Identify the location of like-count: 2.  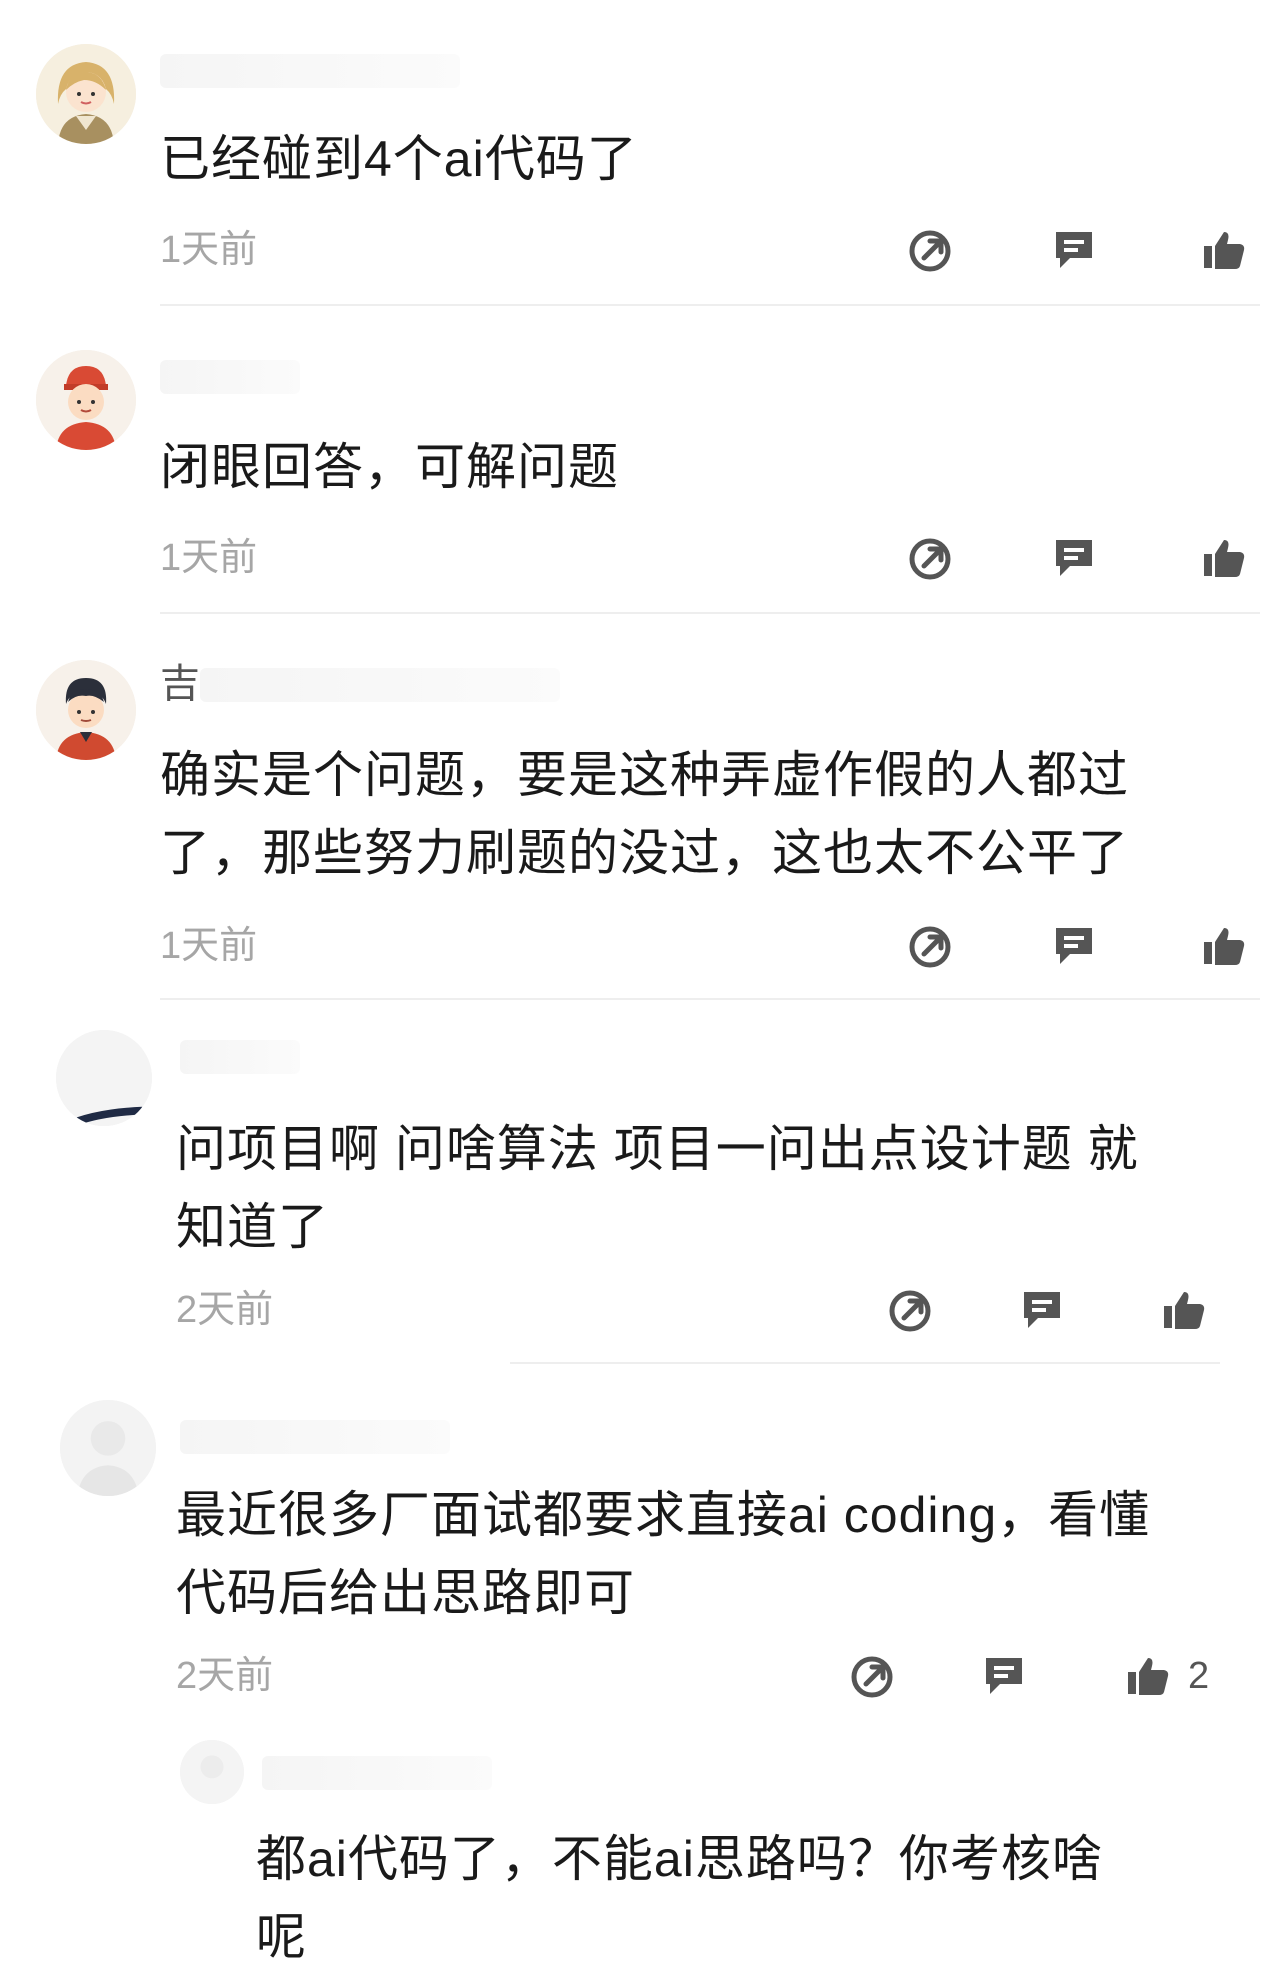
(1199, 1676).